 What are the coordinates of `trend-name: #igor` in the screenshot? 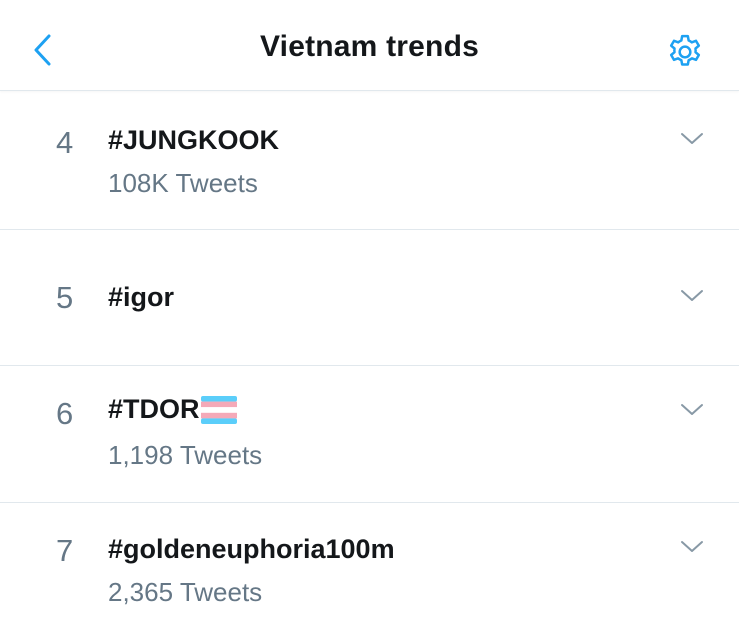 It's located at (141, 297).